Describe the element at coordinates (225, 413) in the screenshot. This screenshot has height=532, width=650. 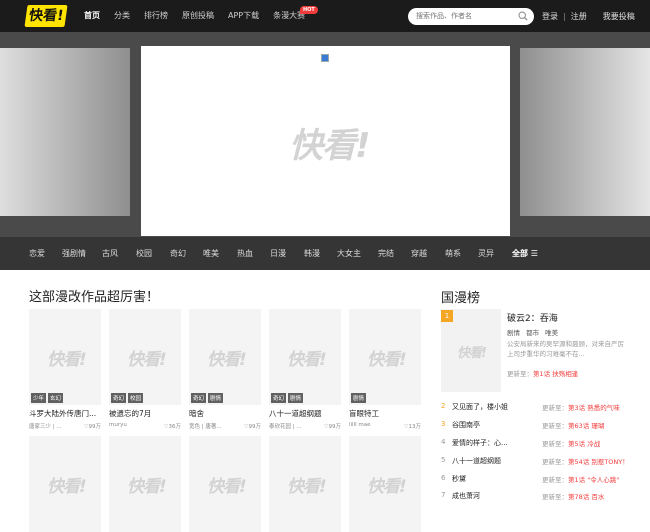
I see `comic-title: 暗舍` at that location.